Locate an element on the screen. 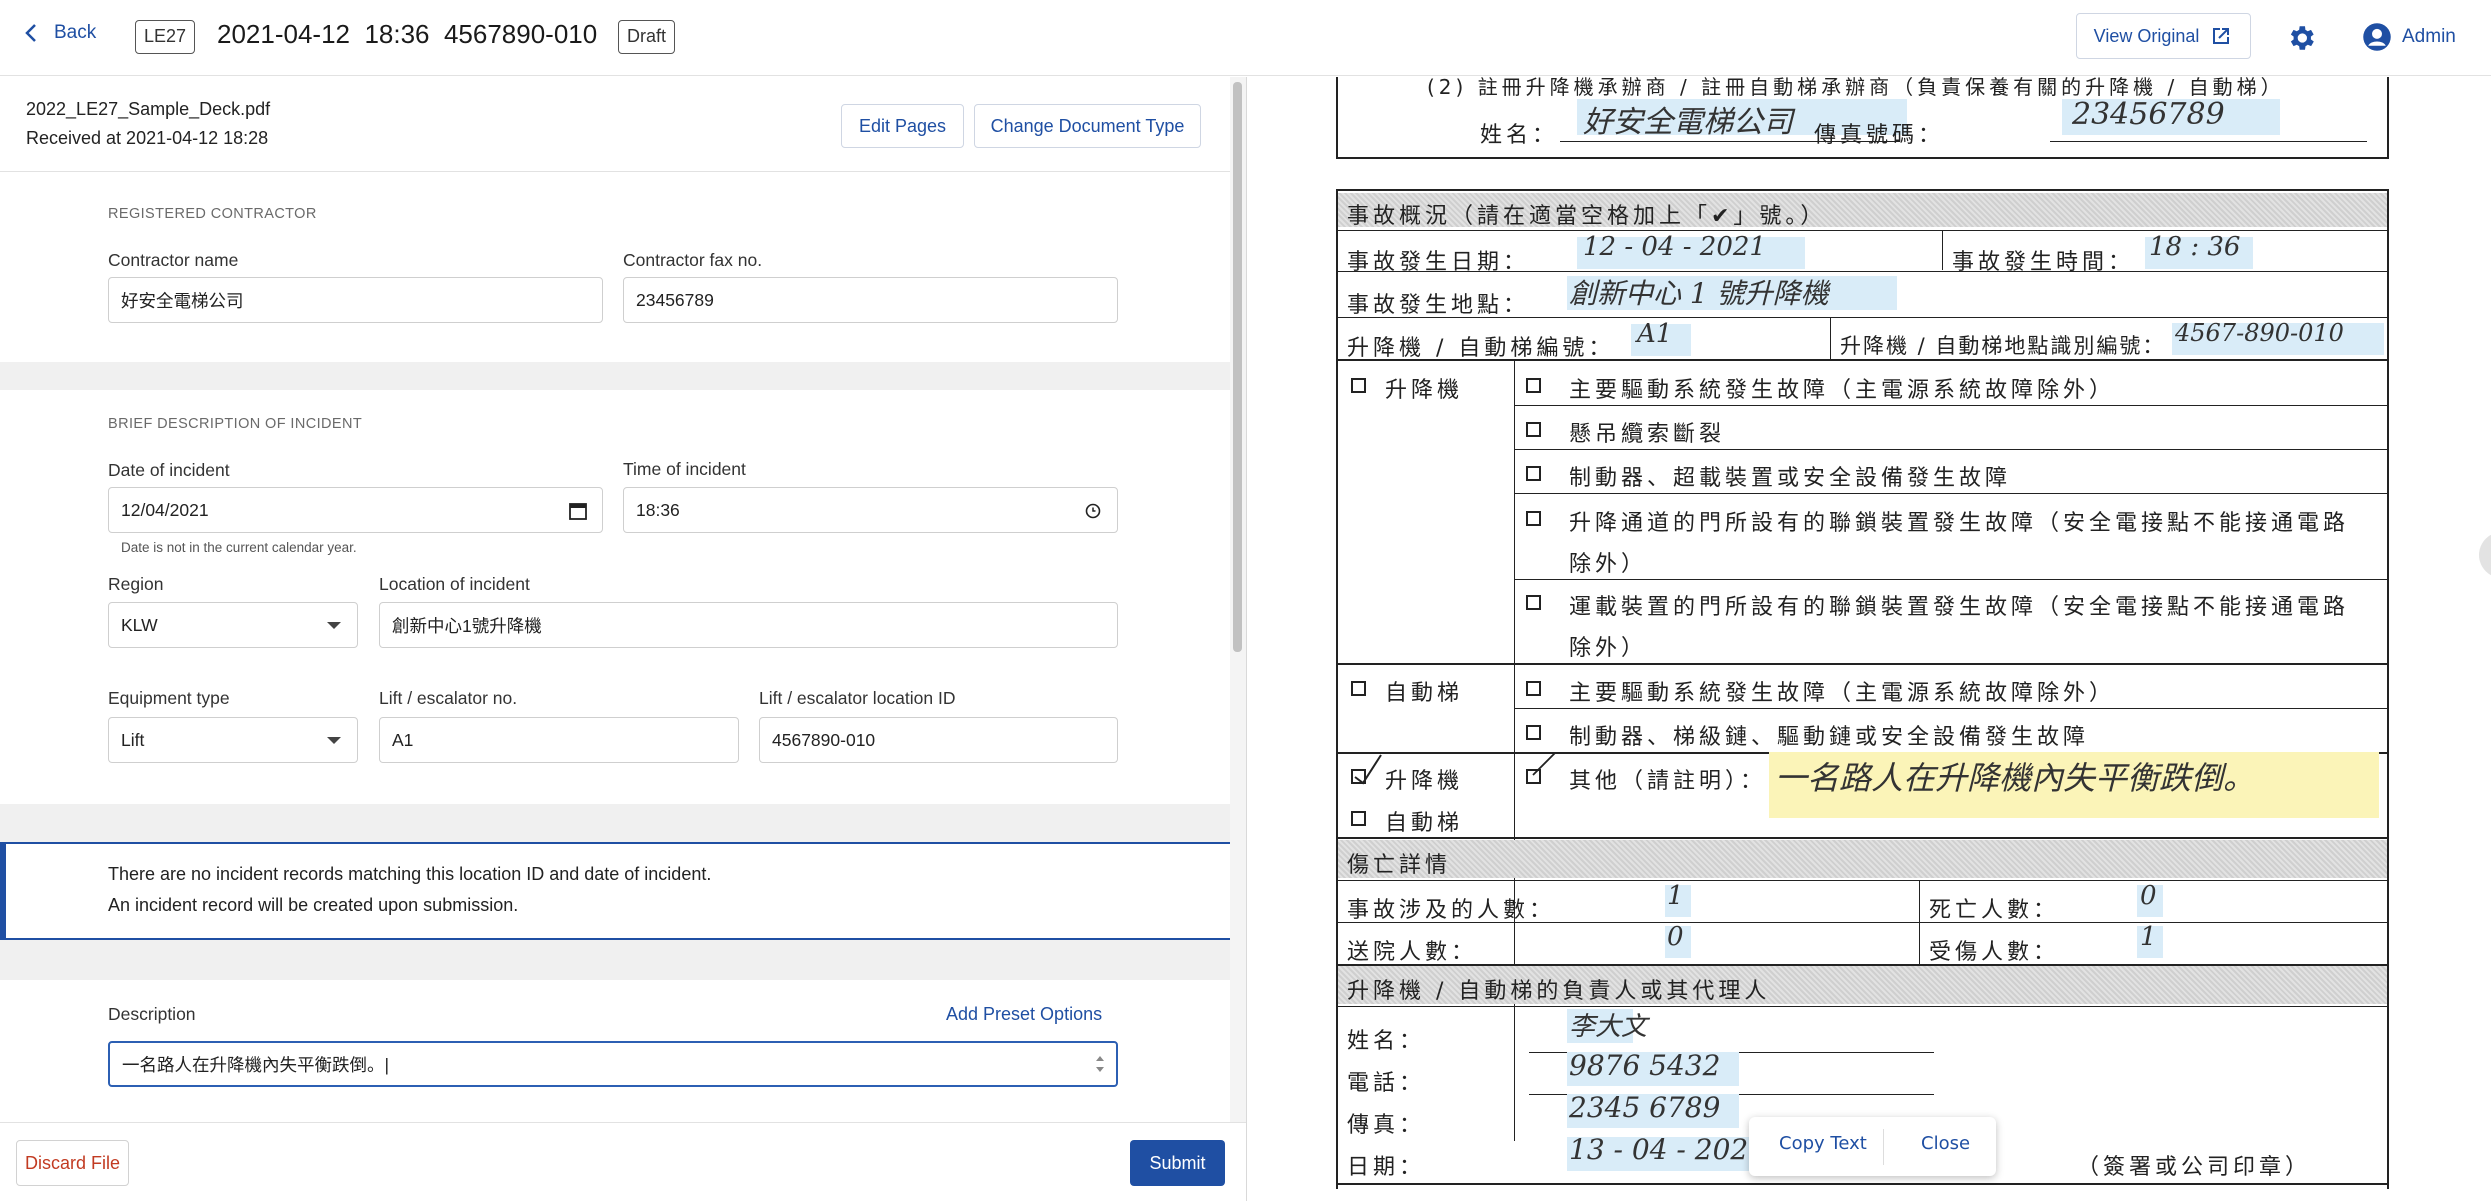 The width and height of the screenshot is (2491, 1201). section-title-contractor: REGISTERED CONTRACTOR is located at coordinates (212, 214).